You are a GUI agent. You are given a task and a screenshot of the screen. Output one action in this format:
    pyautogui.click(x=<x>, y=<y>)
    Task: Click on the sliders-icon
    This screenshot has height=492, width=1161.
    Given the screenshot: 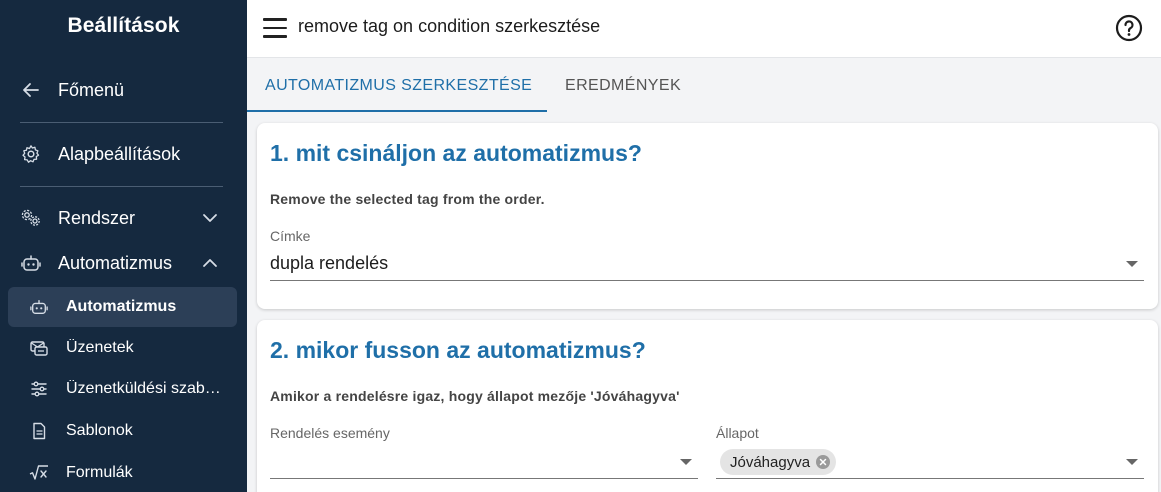 What is the action you would take?
    pyautogui.click(x=39, y=389)
    